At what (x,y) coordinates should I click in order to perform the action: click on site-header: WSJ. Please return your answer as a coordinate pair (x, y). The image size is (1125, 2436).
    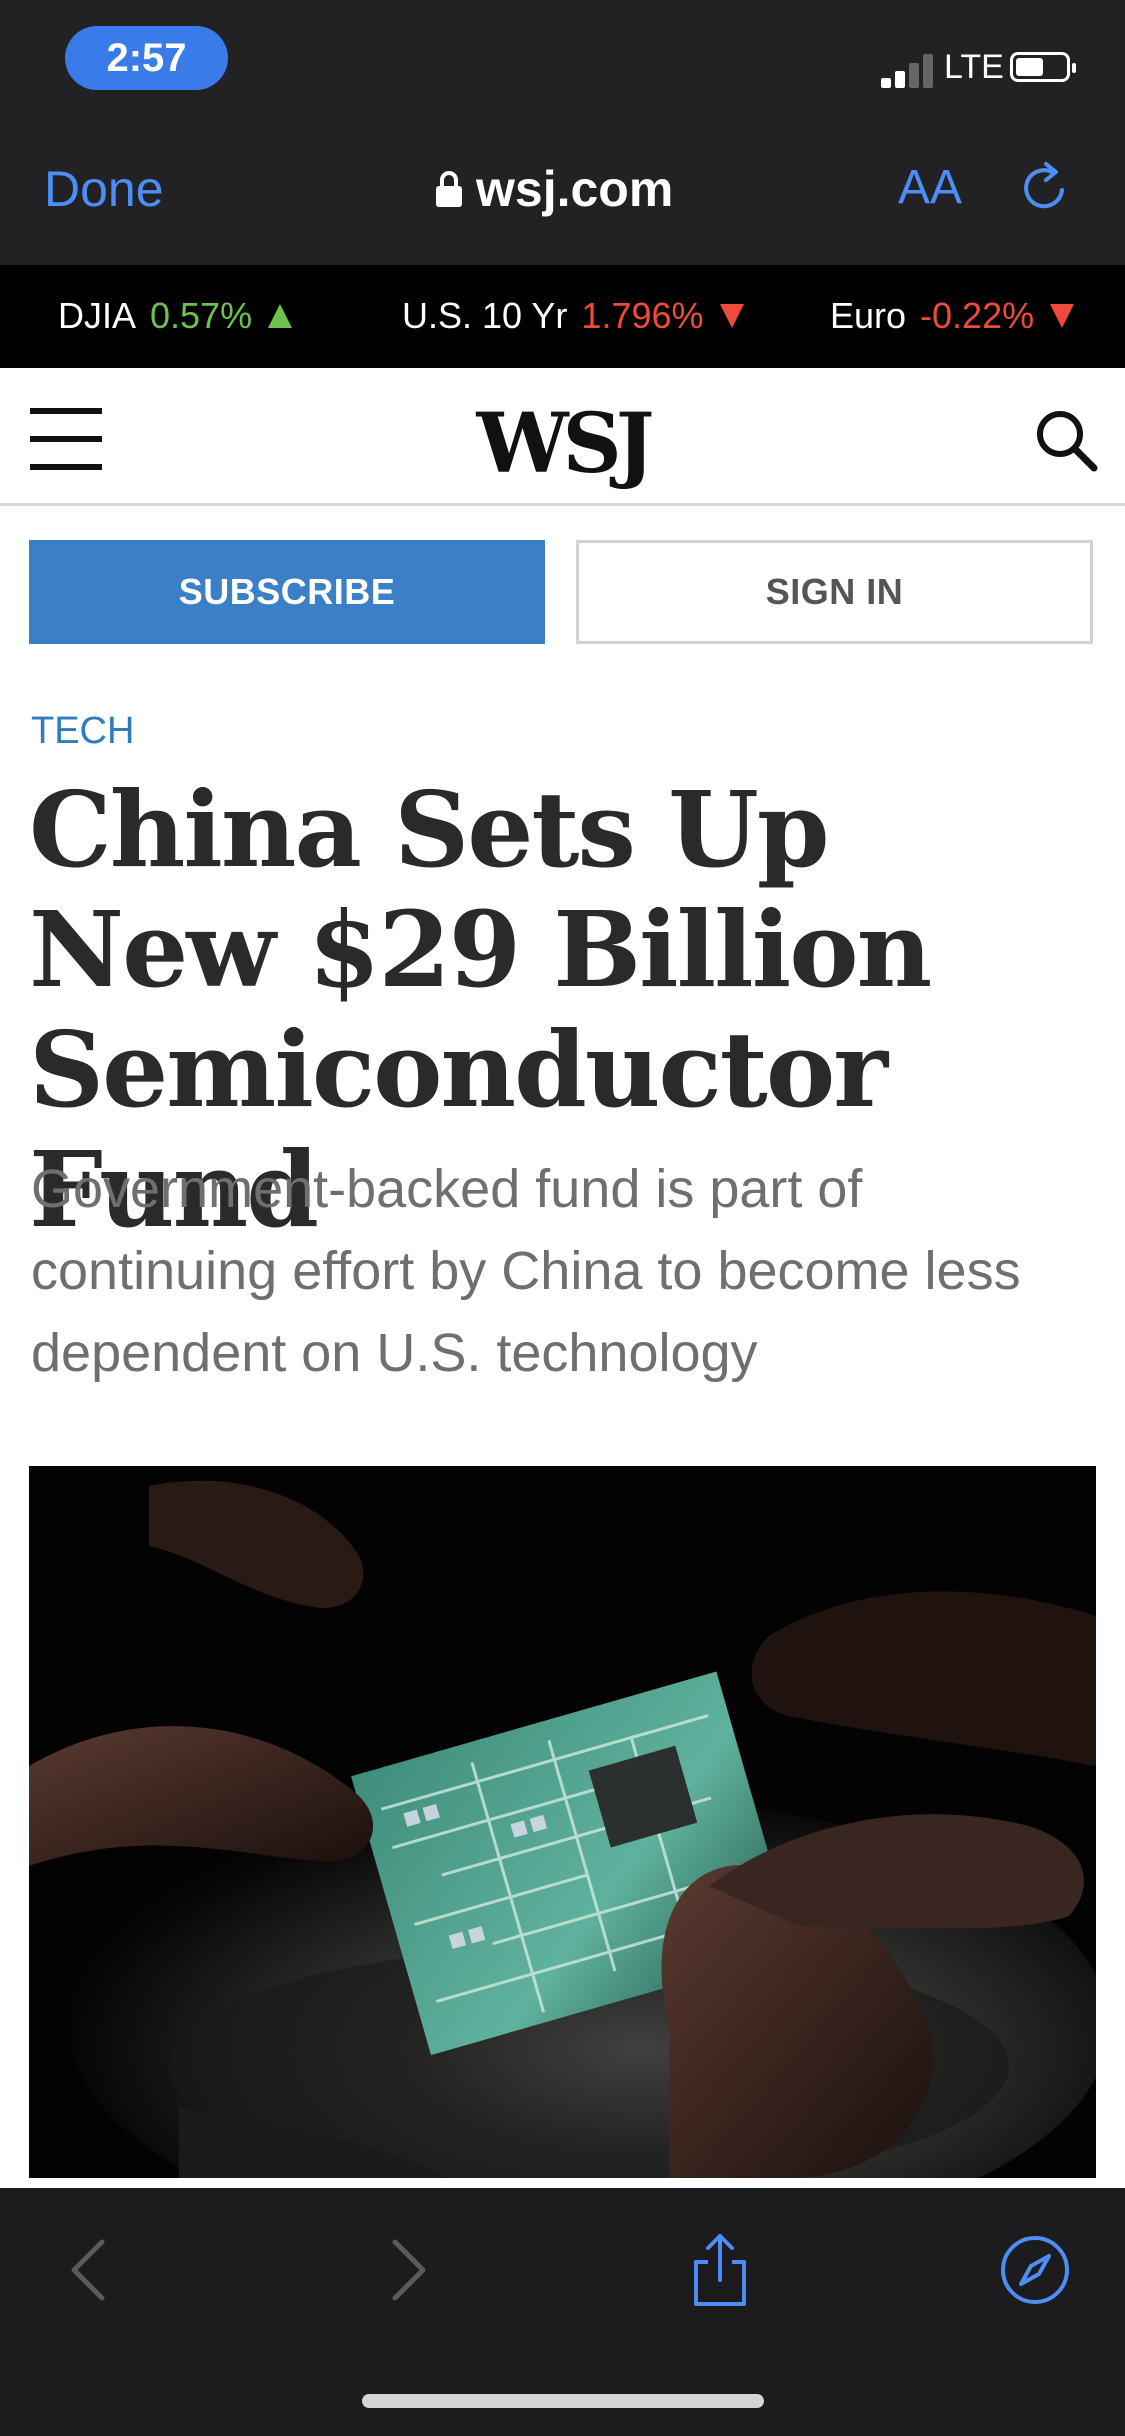
    Looking at the image, I should click on (562, 437).